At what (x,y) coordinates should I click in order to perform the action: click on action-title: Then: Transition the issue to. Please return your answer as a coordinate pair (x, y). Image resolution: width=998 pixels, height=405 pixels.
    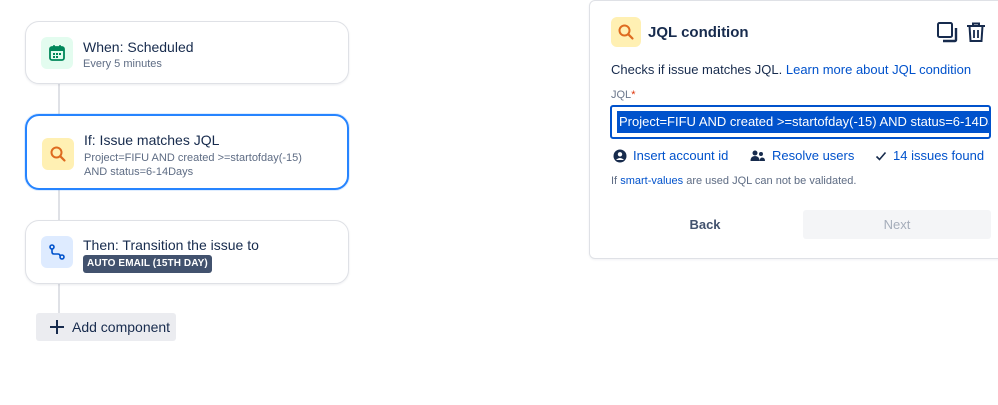
    Looking at the image, I should click on (171, 245).